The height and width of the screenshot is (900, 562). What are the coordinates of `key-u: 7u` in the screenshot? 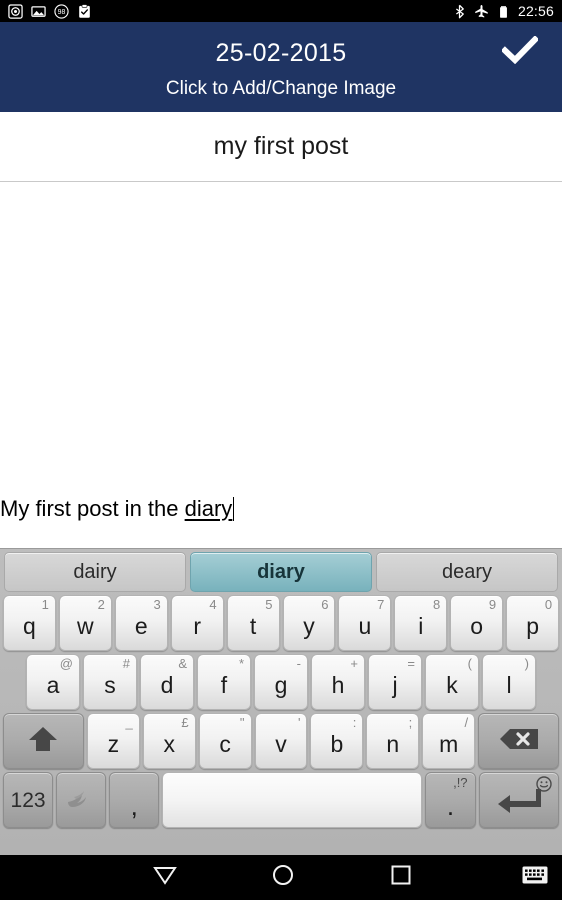 It's located at (365, 623).